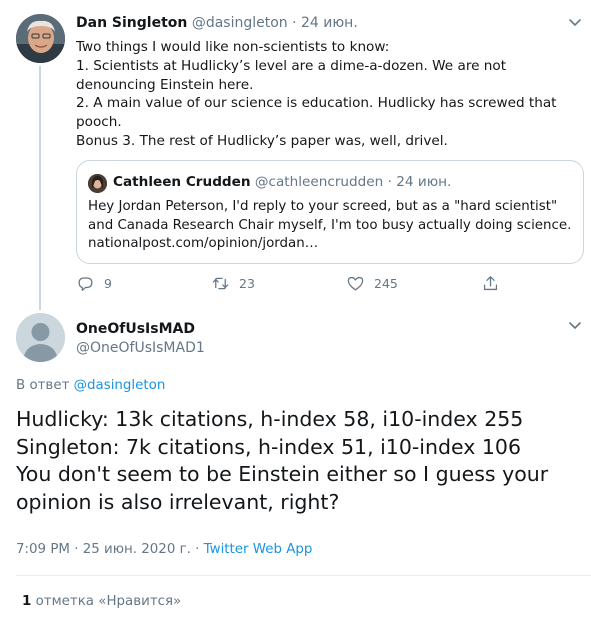  Describe the element at coordinates (131, 23) in the screenshot. I see `author-name: Dan Singleton` at that location.